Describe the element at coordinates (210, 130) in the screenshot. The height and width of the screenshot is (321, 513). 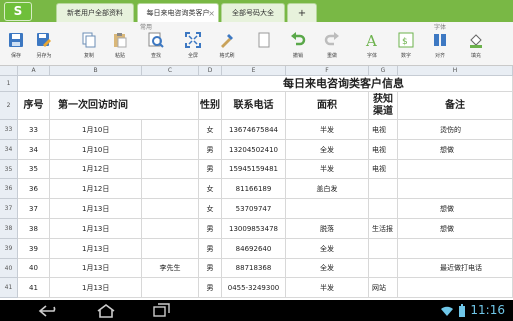
I see `cell-gender: 女` at that location.